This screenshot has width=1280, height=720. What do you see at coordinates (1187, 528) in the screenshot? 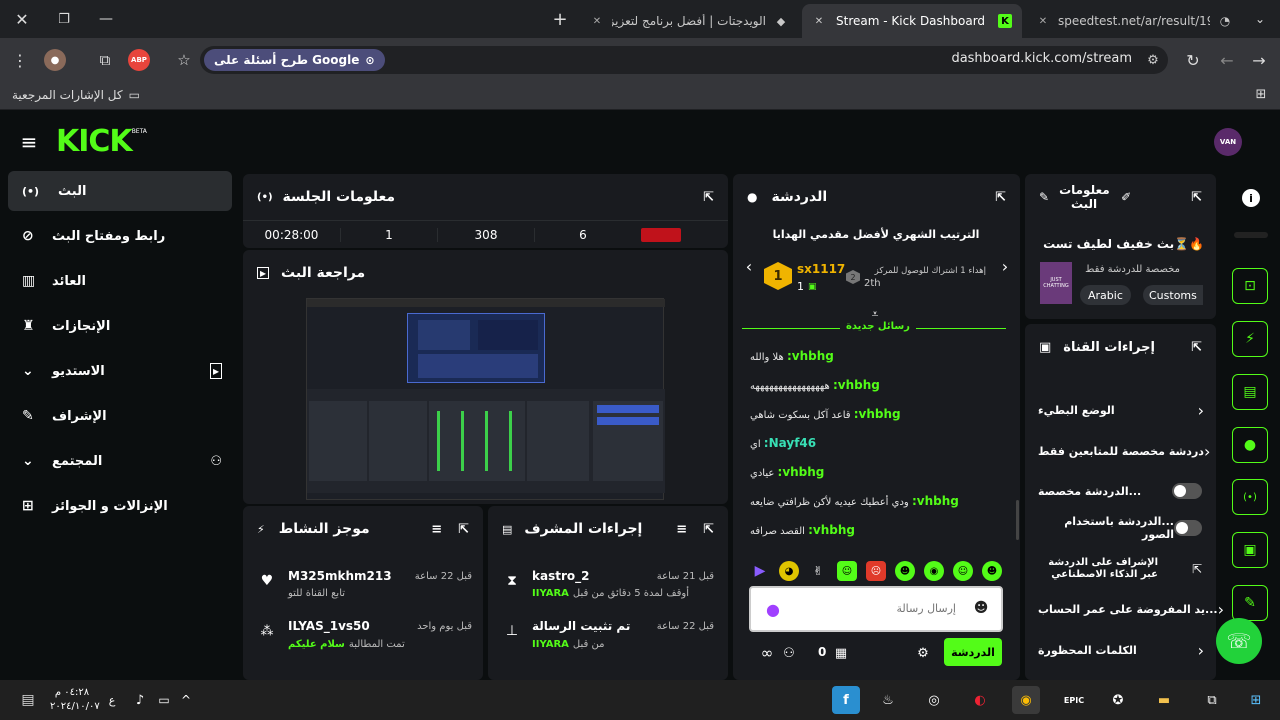
I see `emote-only-toggle` at bounding box center [1187, 528].